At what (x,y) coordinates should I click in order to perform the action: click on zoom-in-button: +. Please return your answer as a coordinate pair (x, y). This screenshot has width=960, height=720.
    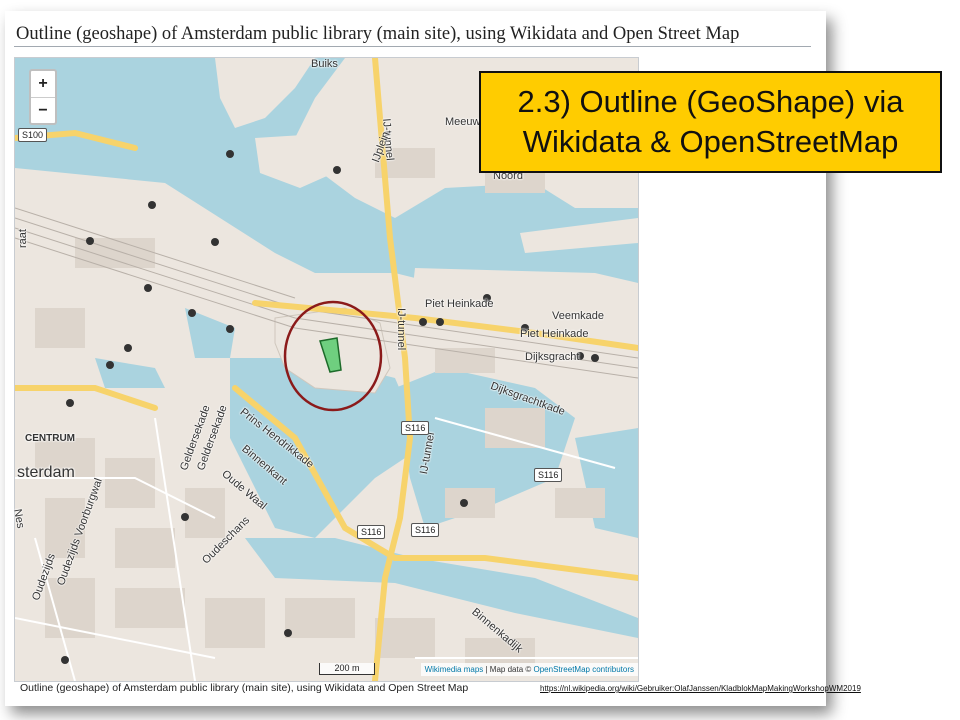
    Looking at the image, I should click on (43, 84).